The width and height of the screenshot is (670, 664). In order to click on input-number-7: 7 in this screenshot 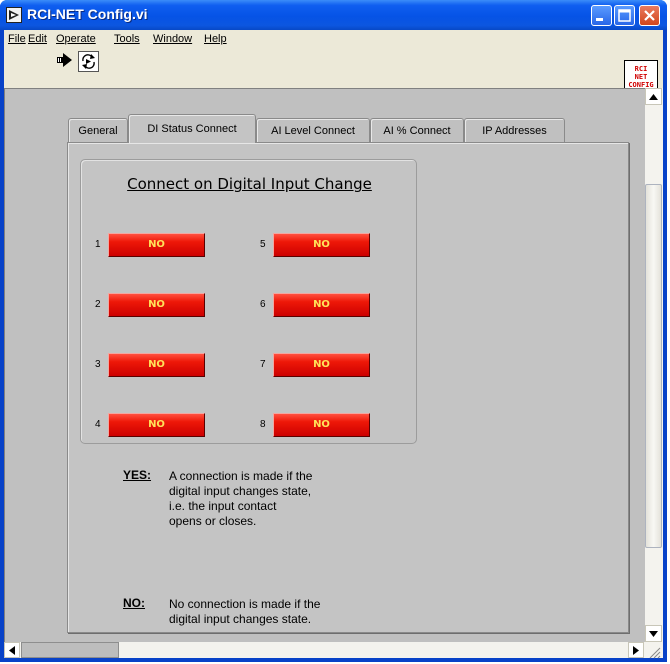, I will do `click(263, 364)`.